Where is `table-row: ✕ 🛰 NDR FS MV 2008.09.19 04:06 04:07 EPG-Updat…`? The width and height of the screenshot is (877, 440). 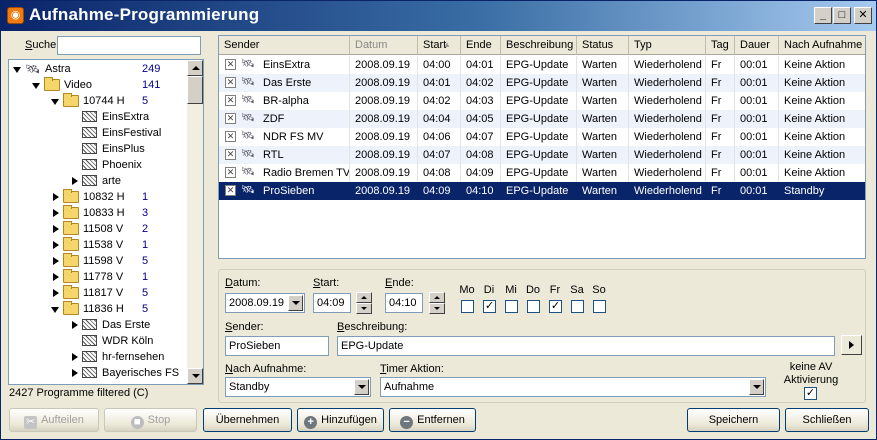 table-row: ✕ 🛰 NDR FS MV 2008.09.19 04:06 04:07 EPG-Updat… is located at coordinates (542, 137).